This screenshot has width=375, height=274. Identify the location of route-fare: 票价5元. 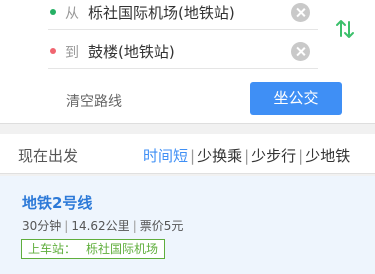
(161, 226).